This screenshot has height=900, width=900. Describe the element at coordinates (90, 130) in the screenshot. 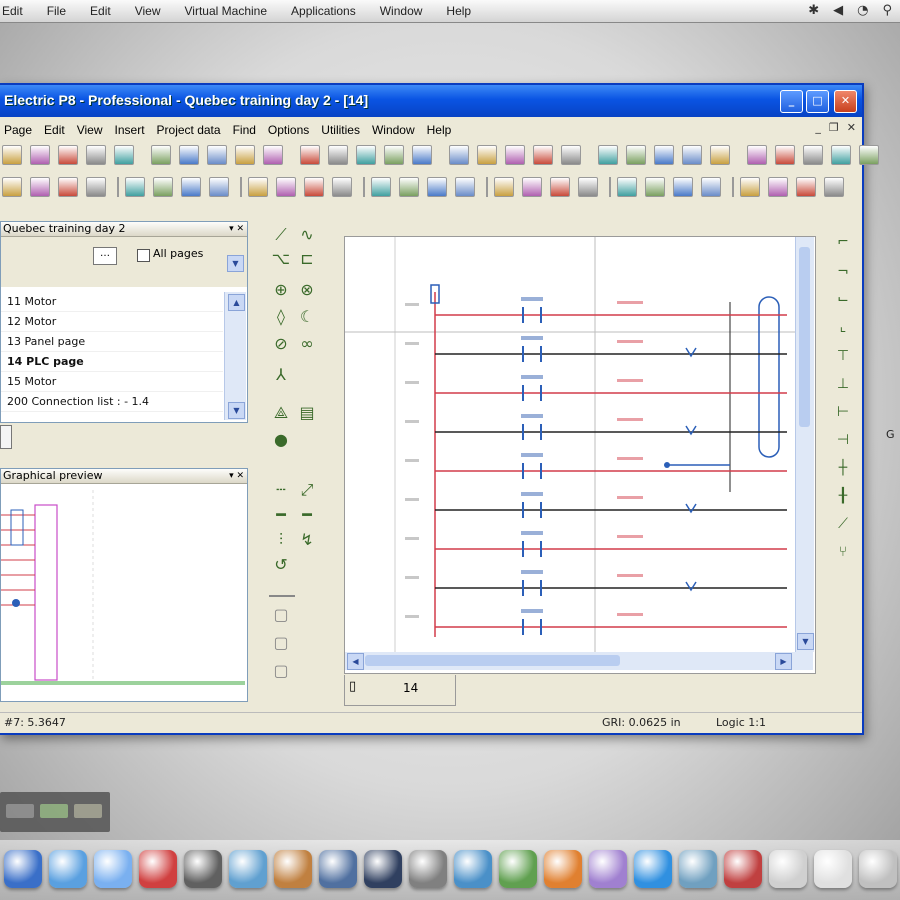

I see `menu-view: View` at that location.